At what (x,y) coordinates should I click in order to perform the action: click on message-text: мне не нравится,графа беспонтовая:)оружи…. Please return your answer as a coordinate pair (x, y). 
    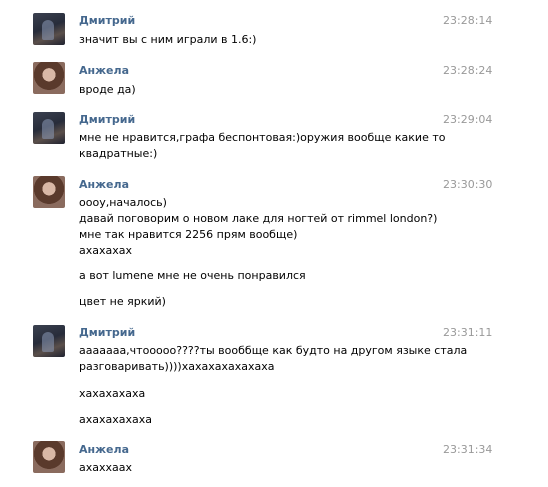
    Looking at the image, I should click on (262, 137).